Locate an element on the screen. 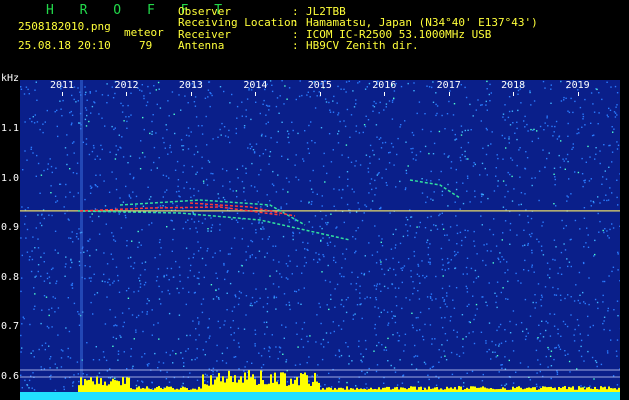  antenna-value: HB9CV Zenith dir. is located at coordinates (362, 45).